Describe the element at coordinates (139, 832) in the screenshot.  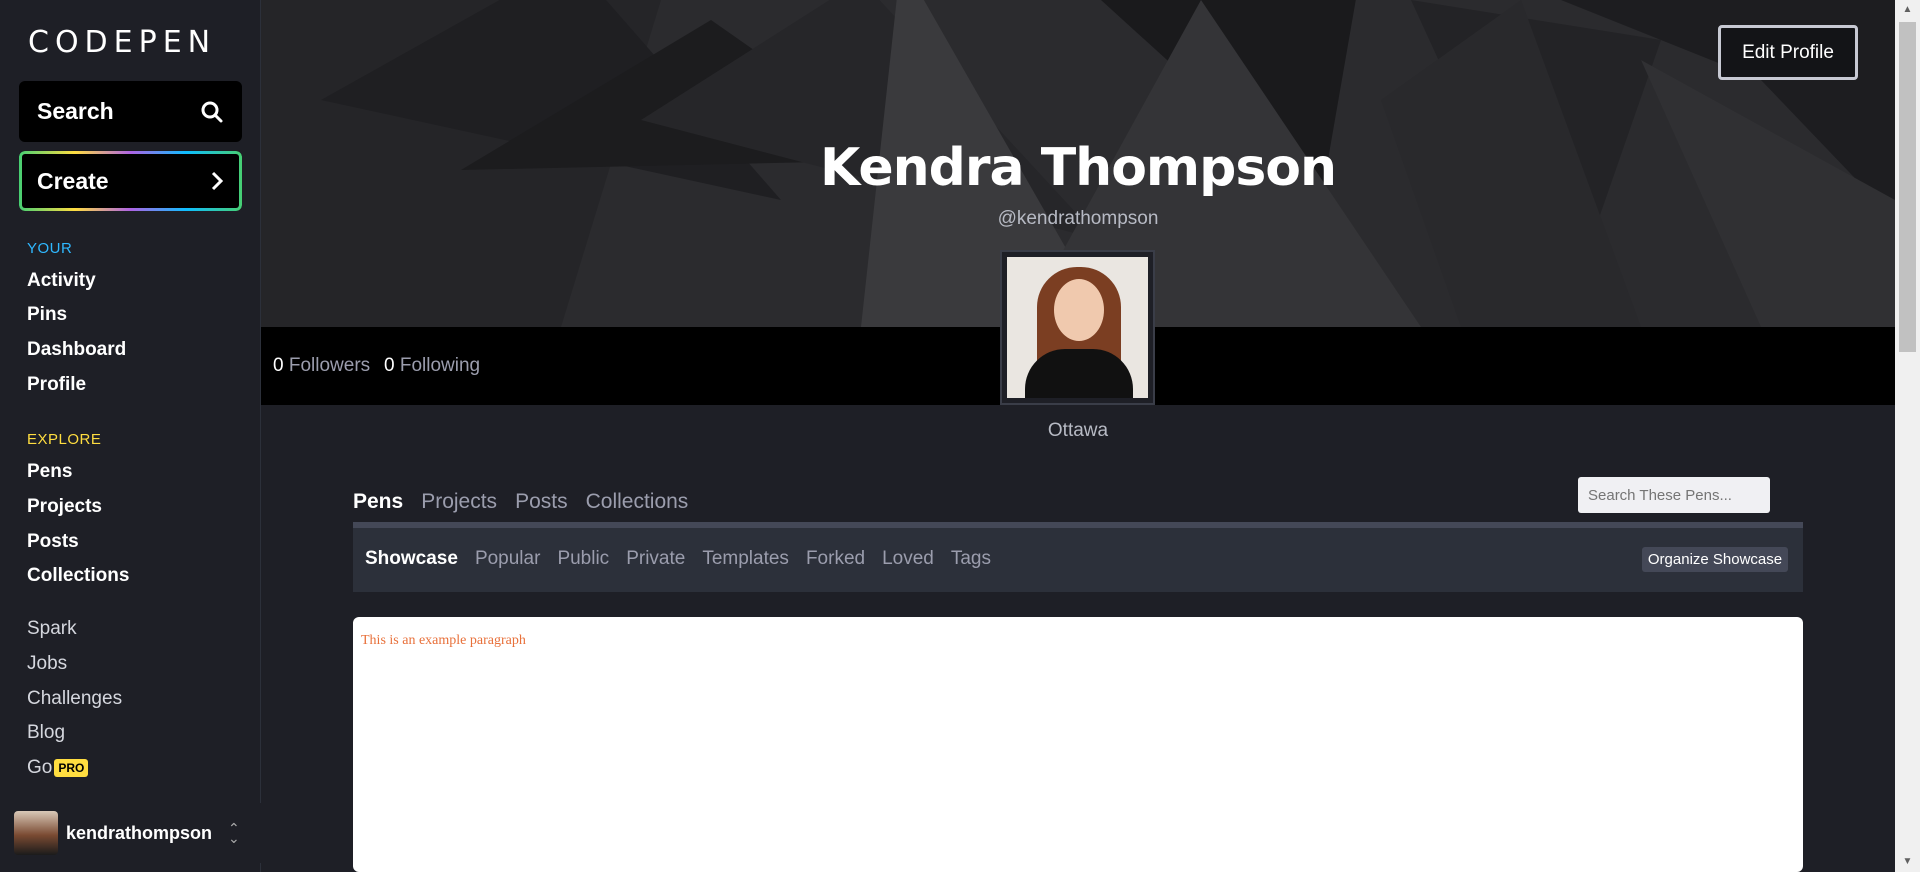
I see `username: kendrathompson` at that location.